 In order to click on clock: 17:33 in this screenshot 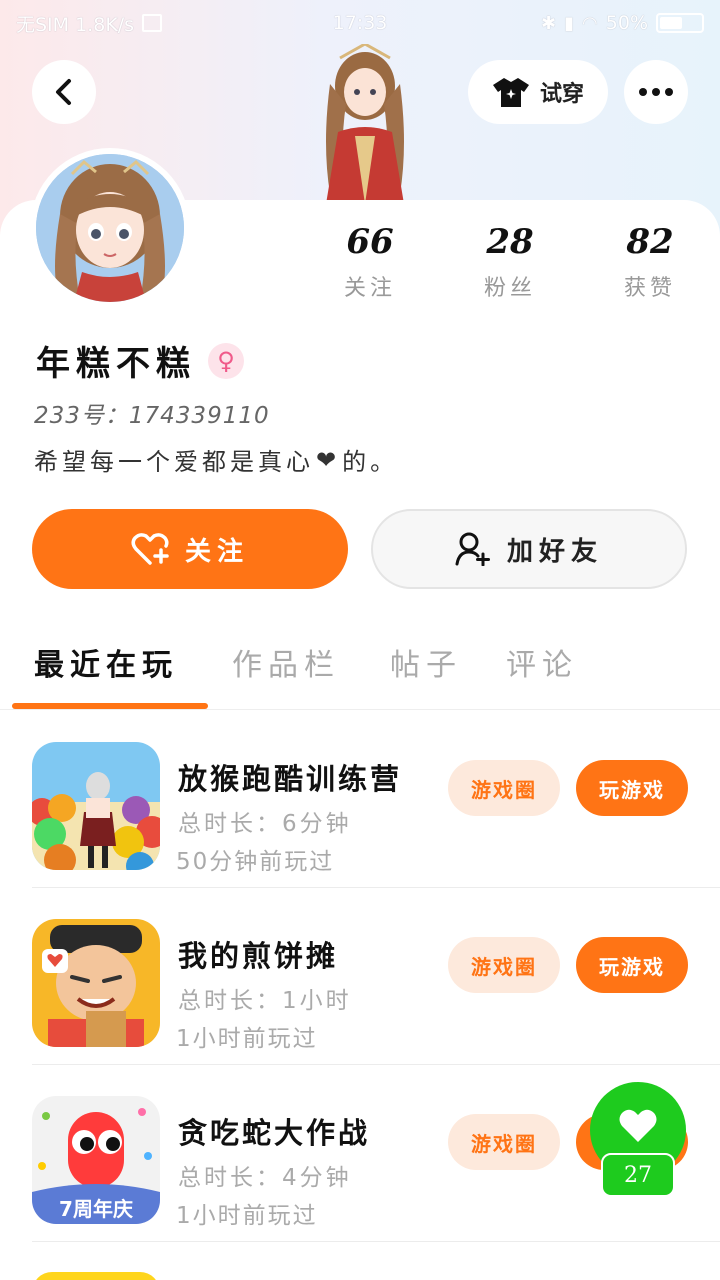, I will do `click(360, 23)`.